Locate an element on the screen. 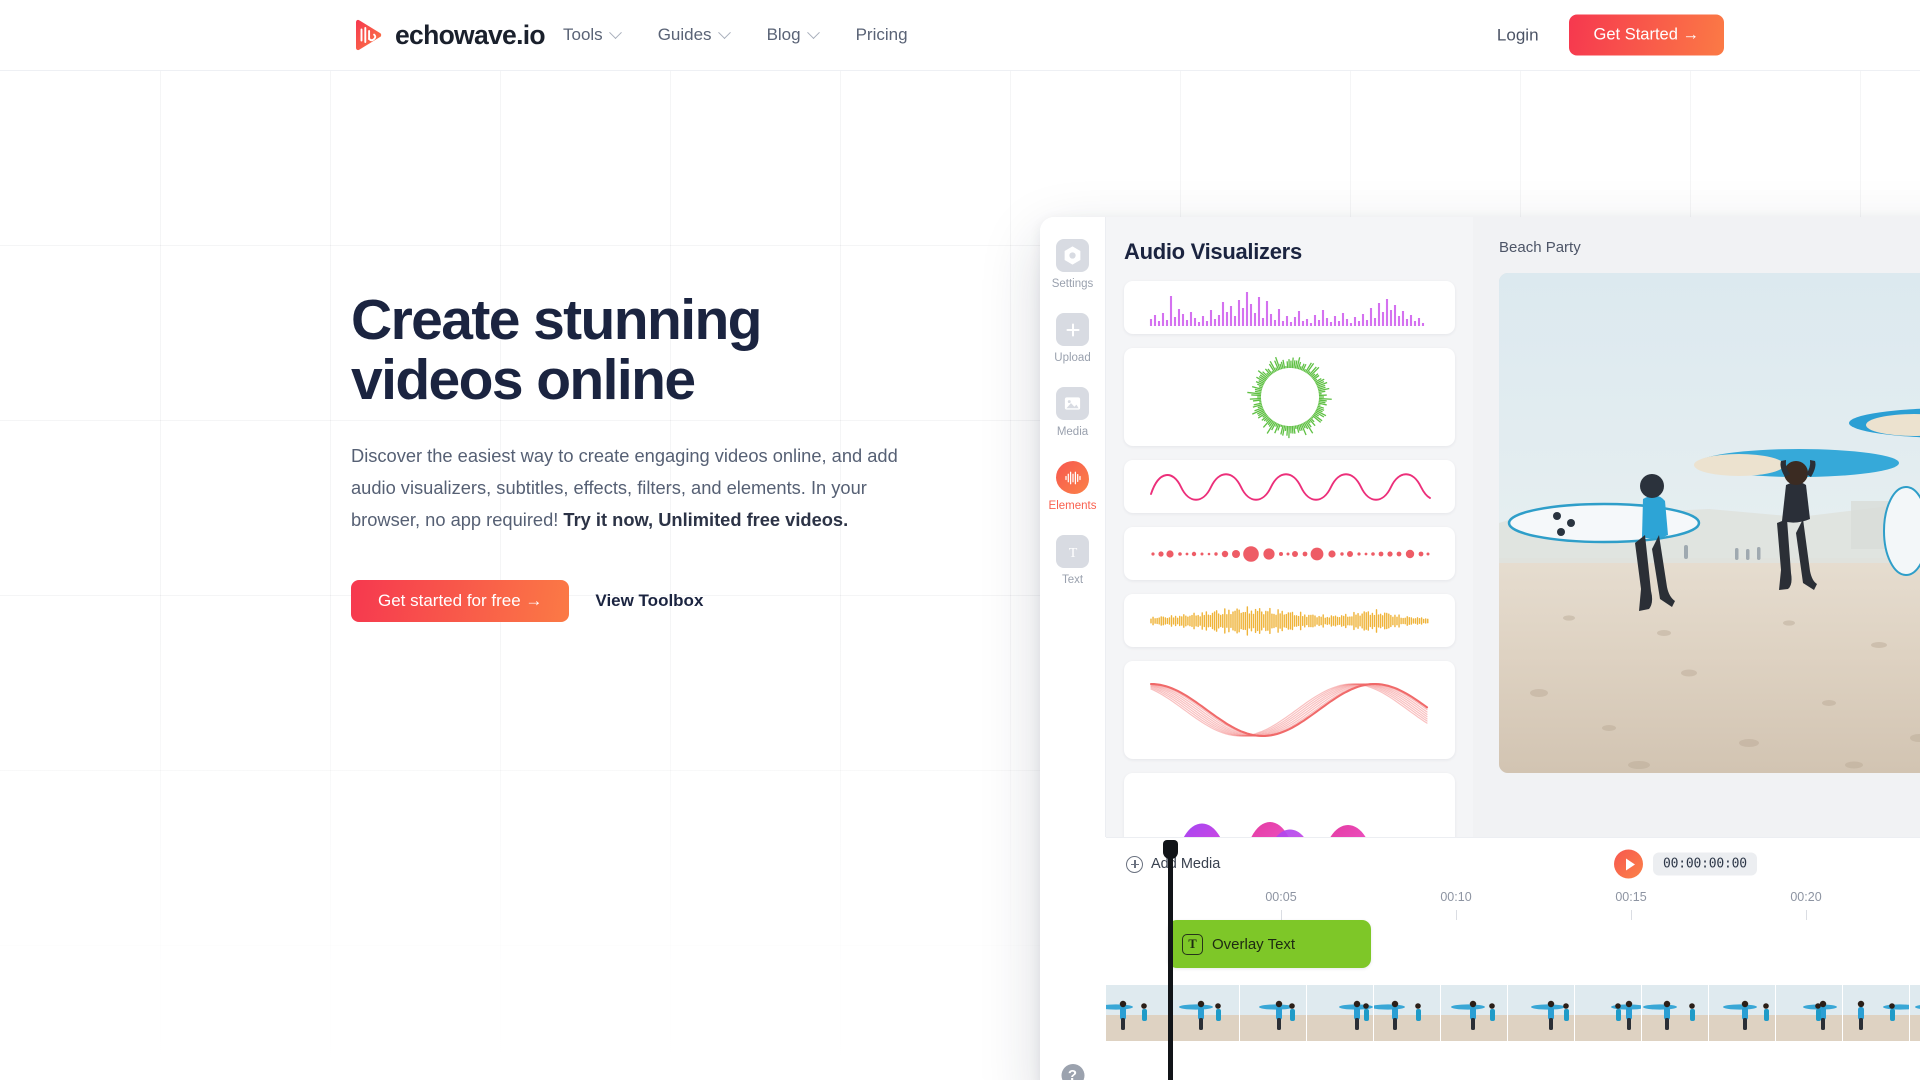 This screenshot has height=1080, width=1920. beach-surfers-photo is located at coordinates (1709, 523).